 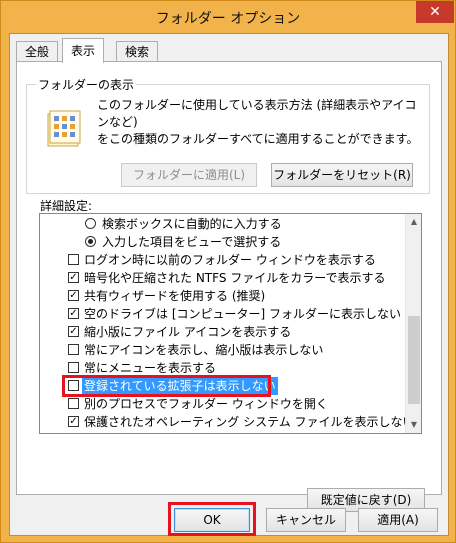 What do you see at coordinates (398, 520) in the screenshot?
I see `apply-button: 適用(A)` at bounding box center [398, 520].